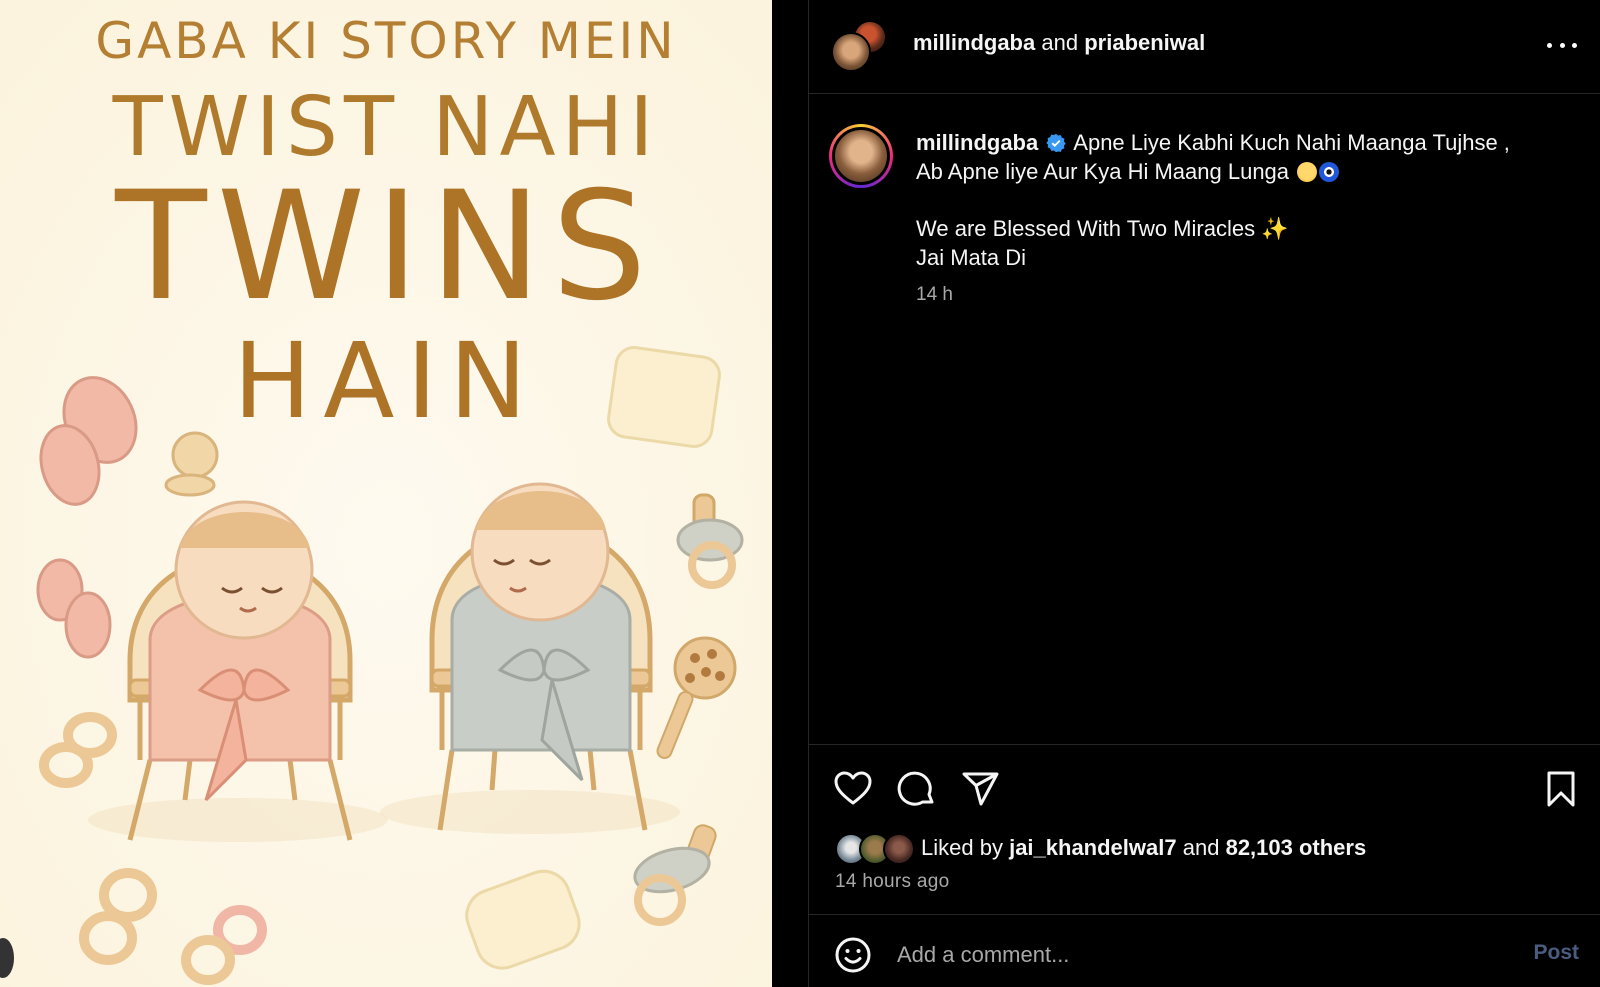 Image resolution: width=1600 pixels, height=987 pixels. Describe the element at coordinates (1561, 789) in the screenshot. I see `save-icon` at that location.